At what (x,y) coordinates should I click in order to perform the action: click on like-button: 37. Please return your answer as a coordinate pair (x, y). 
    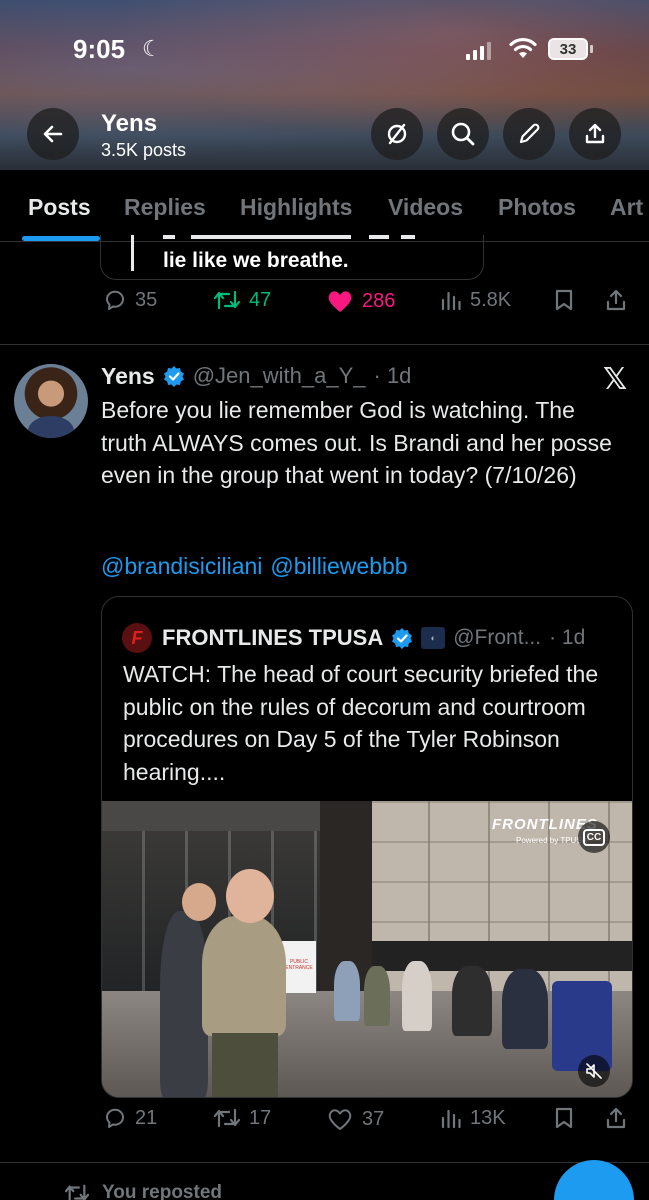
    Looking at the image, I should click on (355, 1119).